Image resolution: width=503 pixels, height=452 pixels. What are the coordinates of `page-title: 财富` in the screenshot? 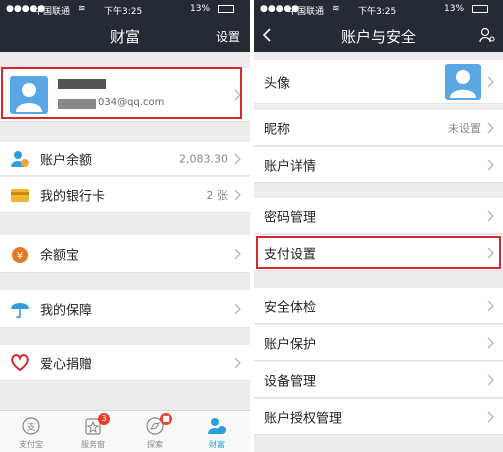 It's located at (124, 37).